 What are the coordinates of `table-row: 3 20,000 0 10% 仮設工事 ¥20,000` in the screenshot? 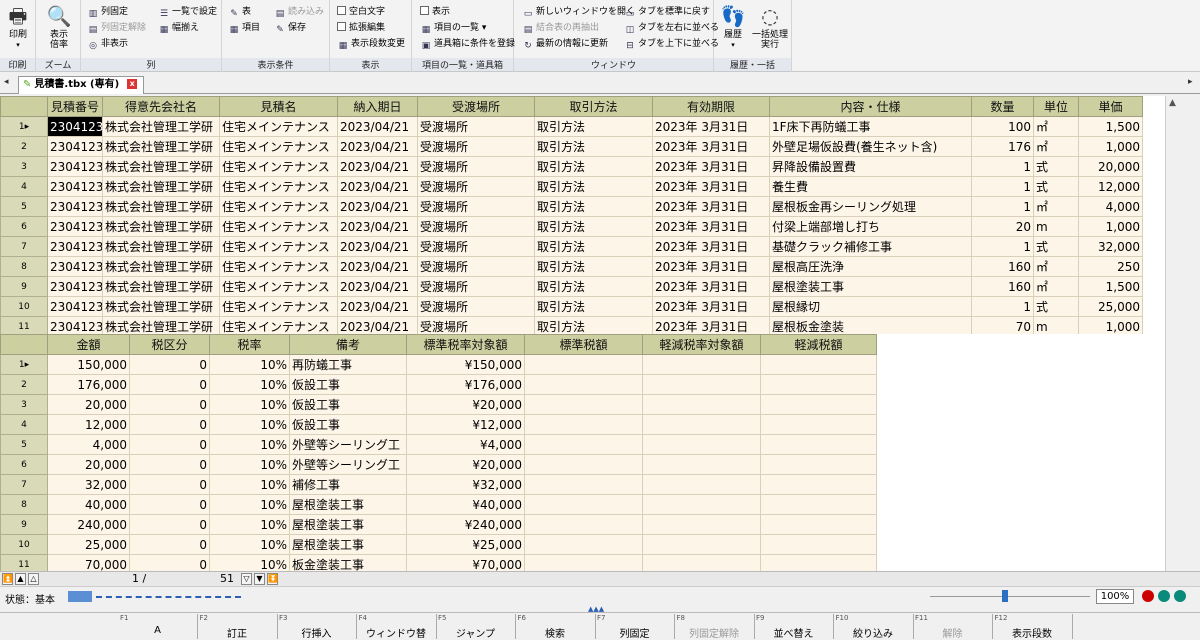 It's located at (438, 404).